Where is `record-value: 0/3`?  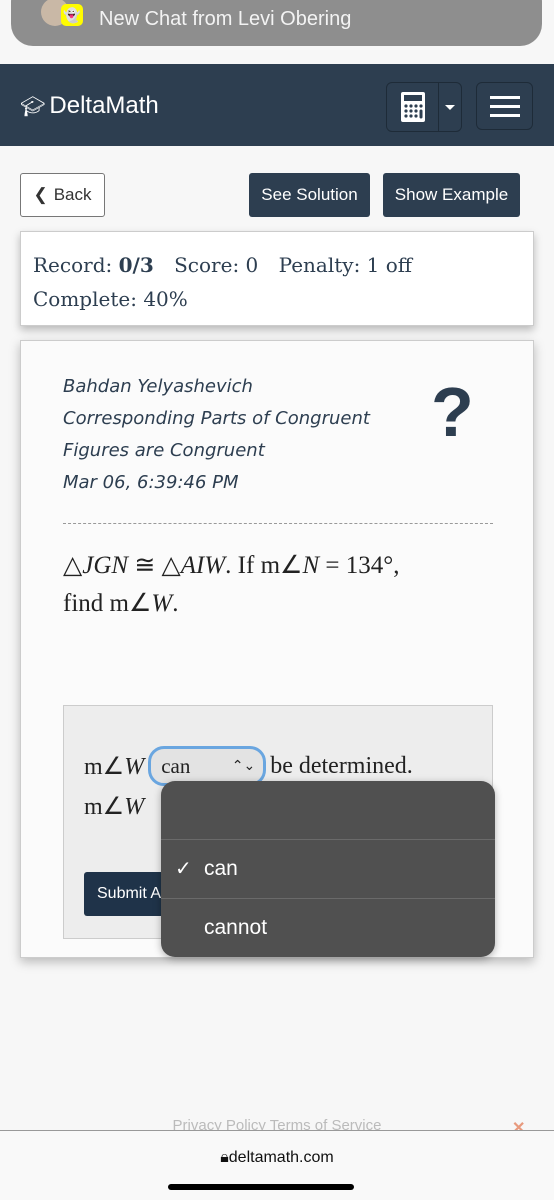
record-value: 0/3 is located at coordinates (136, 265).